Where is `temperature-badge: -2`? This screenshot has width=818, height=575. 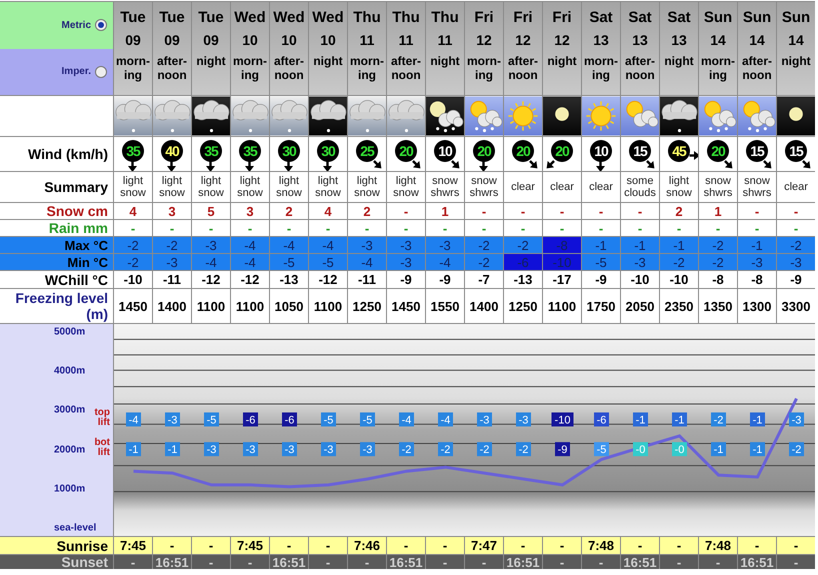 temperature-badge: -2 is located at coordinates (445, 449).